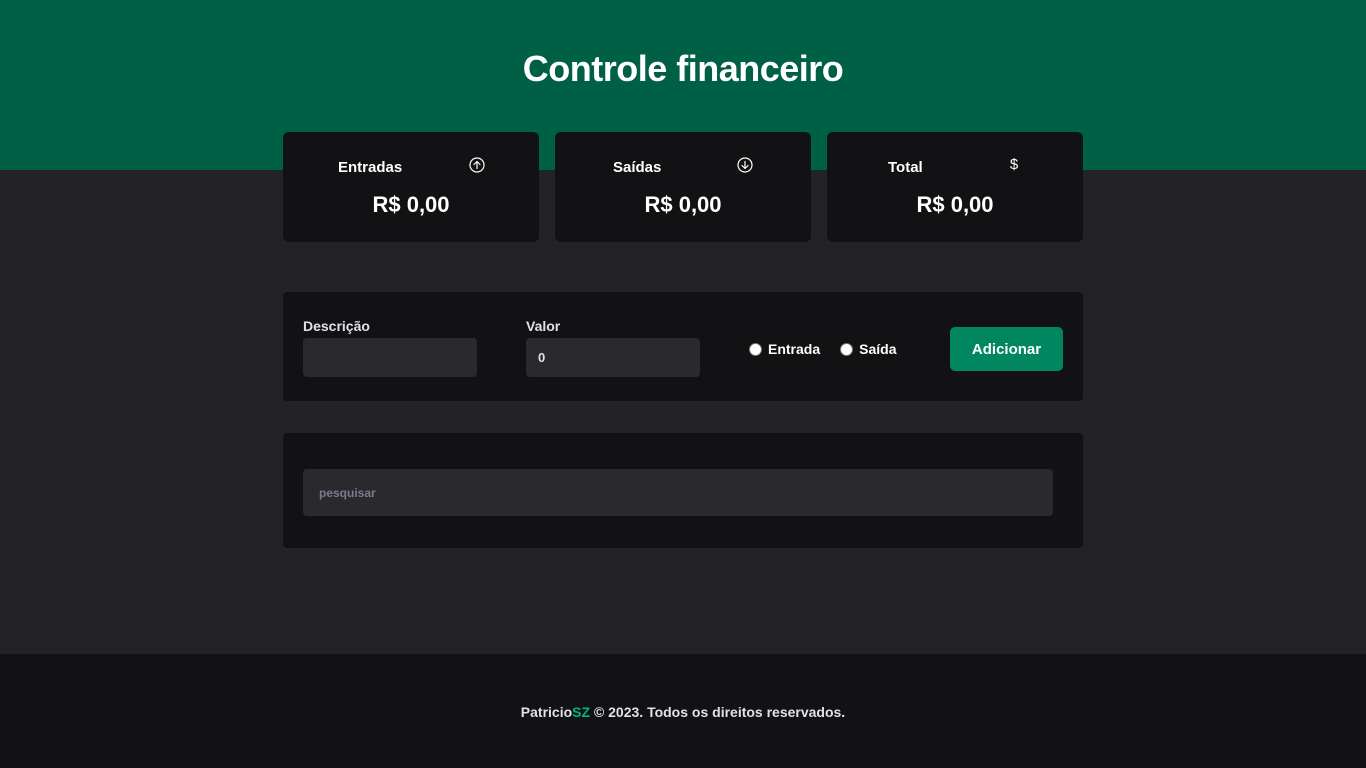 The height and width of the screenshot is (768, 1366). I want to click on radio-entrada: Entrada, so click(784, 349).